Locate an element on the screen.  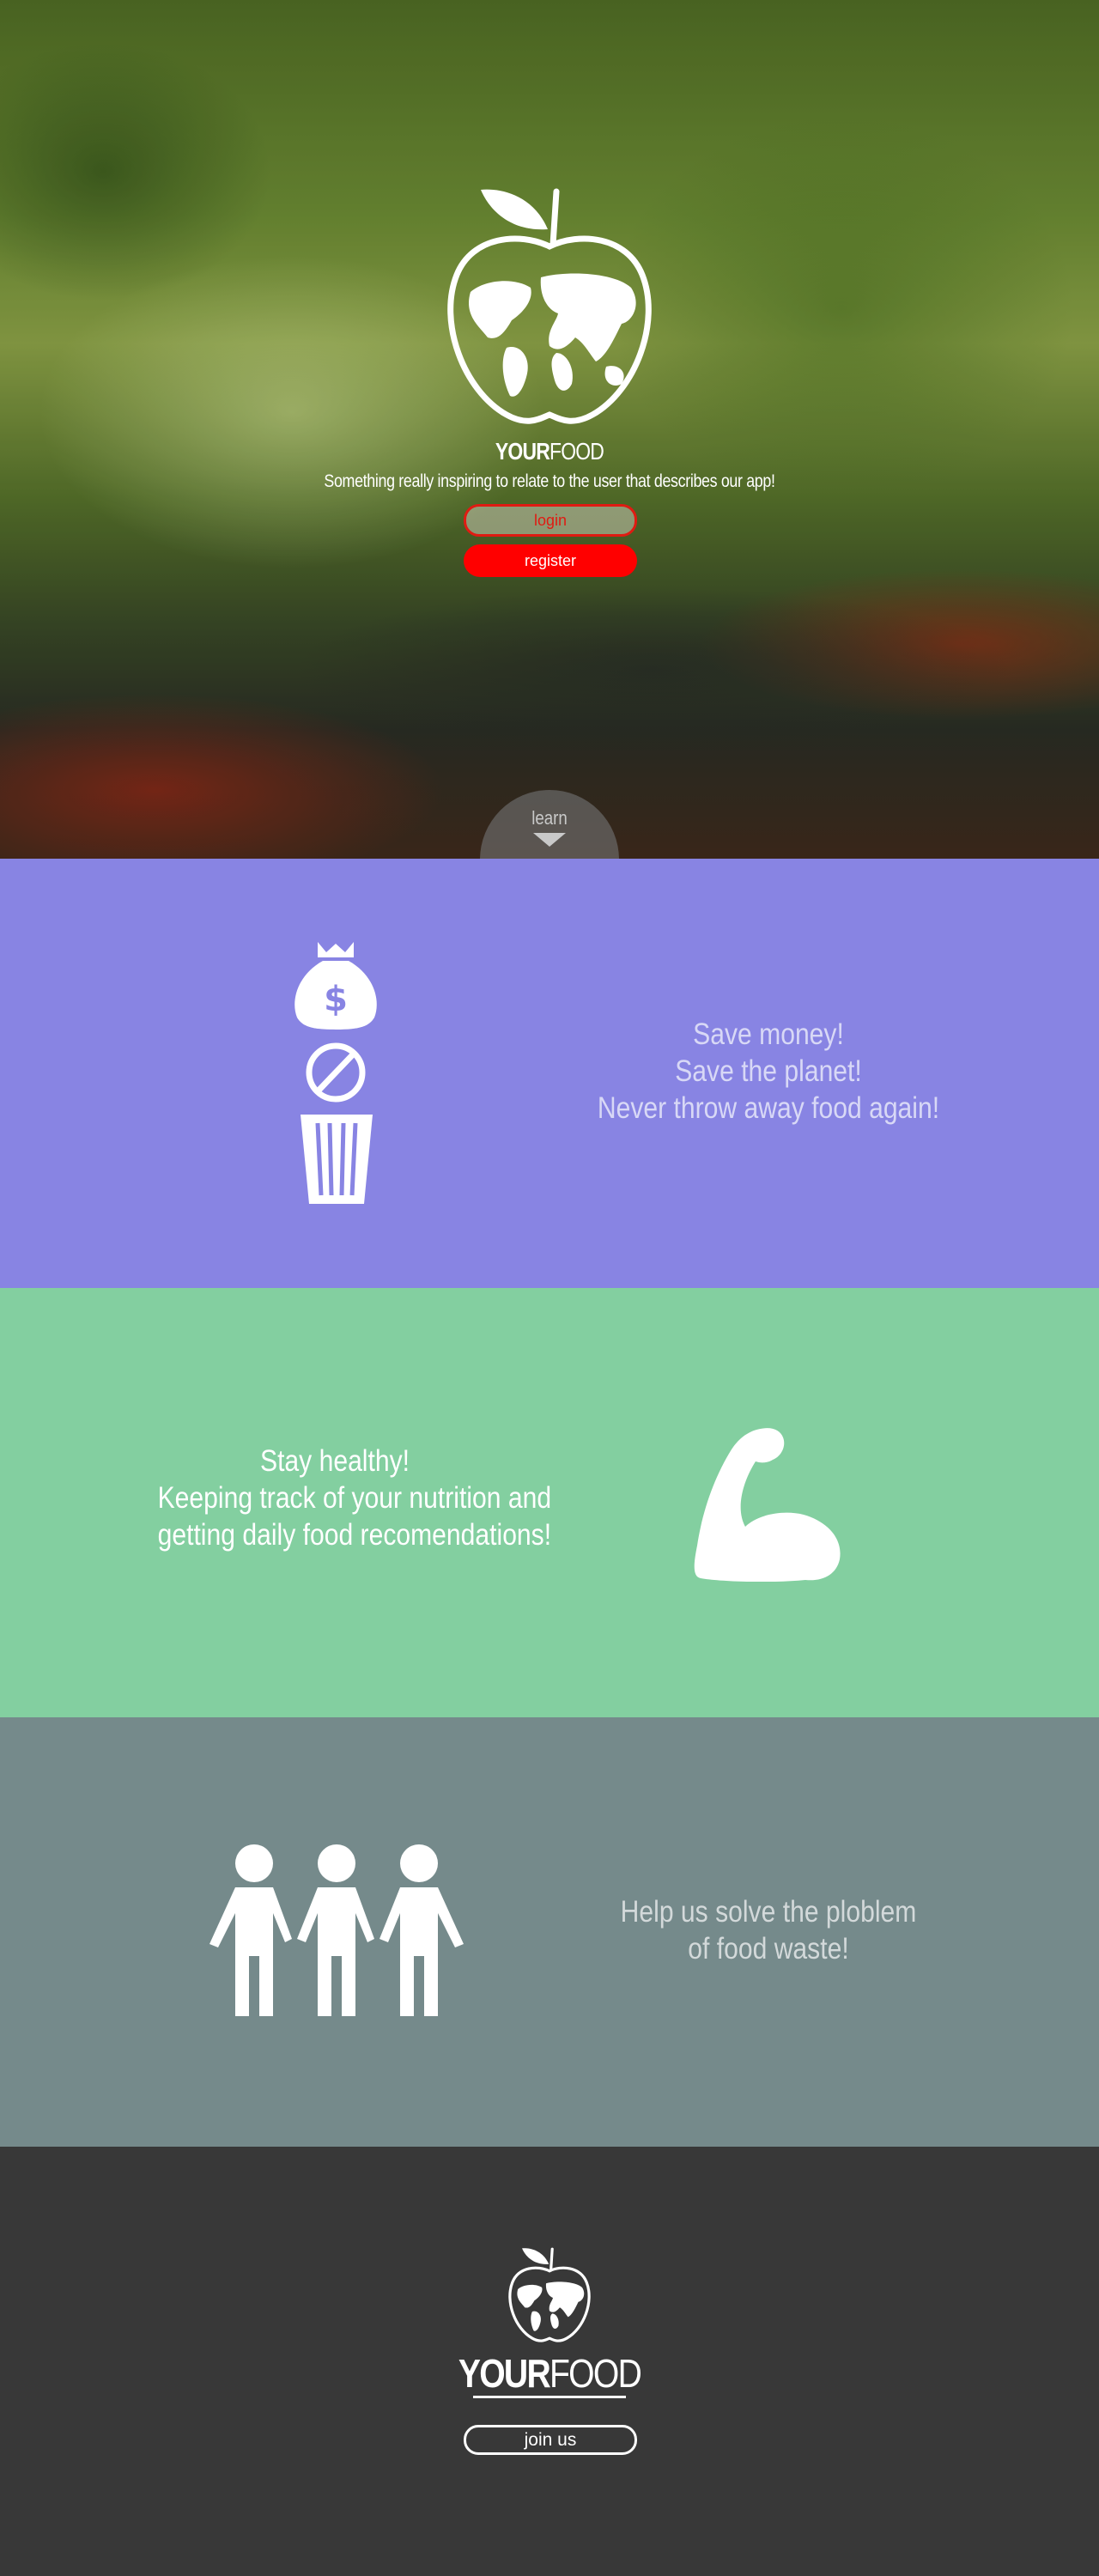
feature-line: Never throw away food again! is located at coordinates (768, 1108).